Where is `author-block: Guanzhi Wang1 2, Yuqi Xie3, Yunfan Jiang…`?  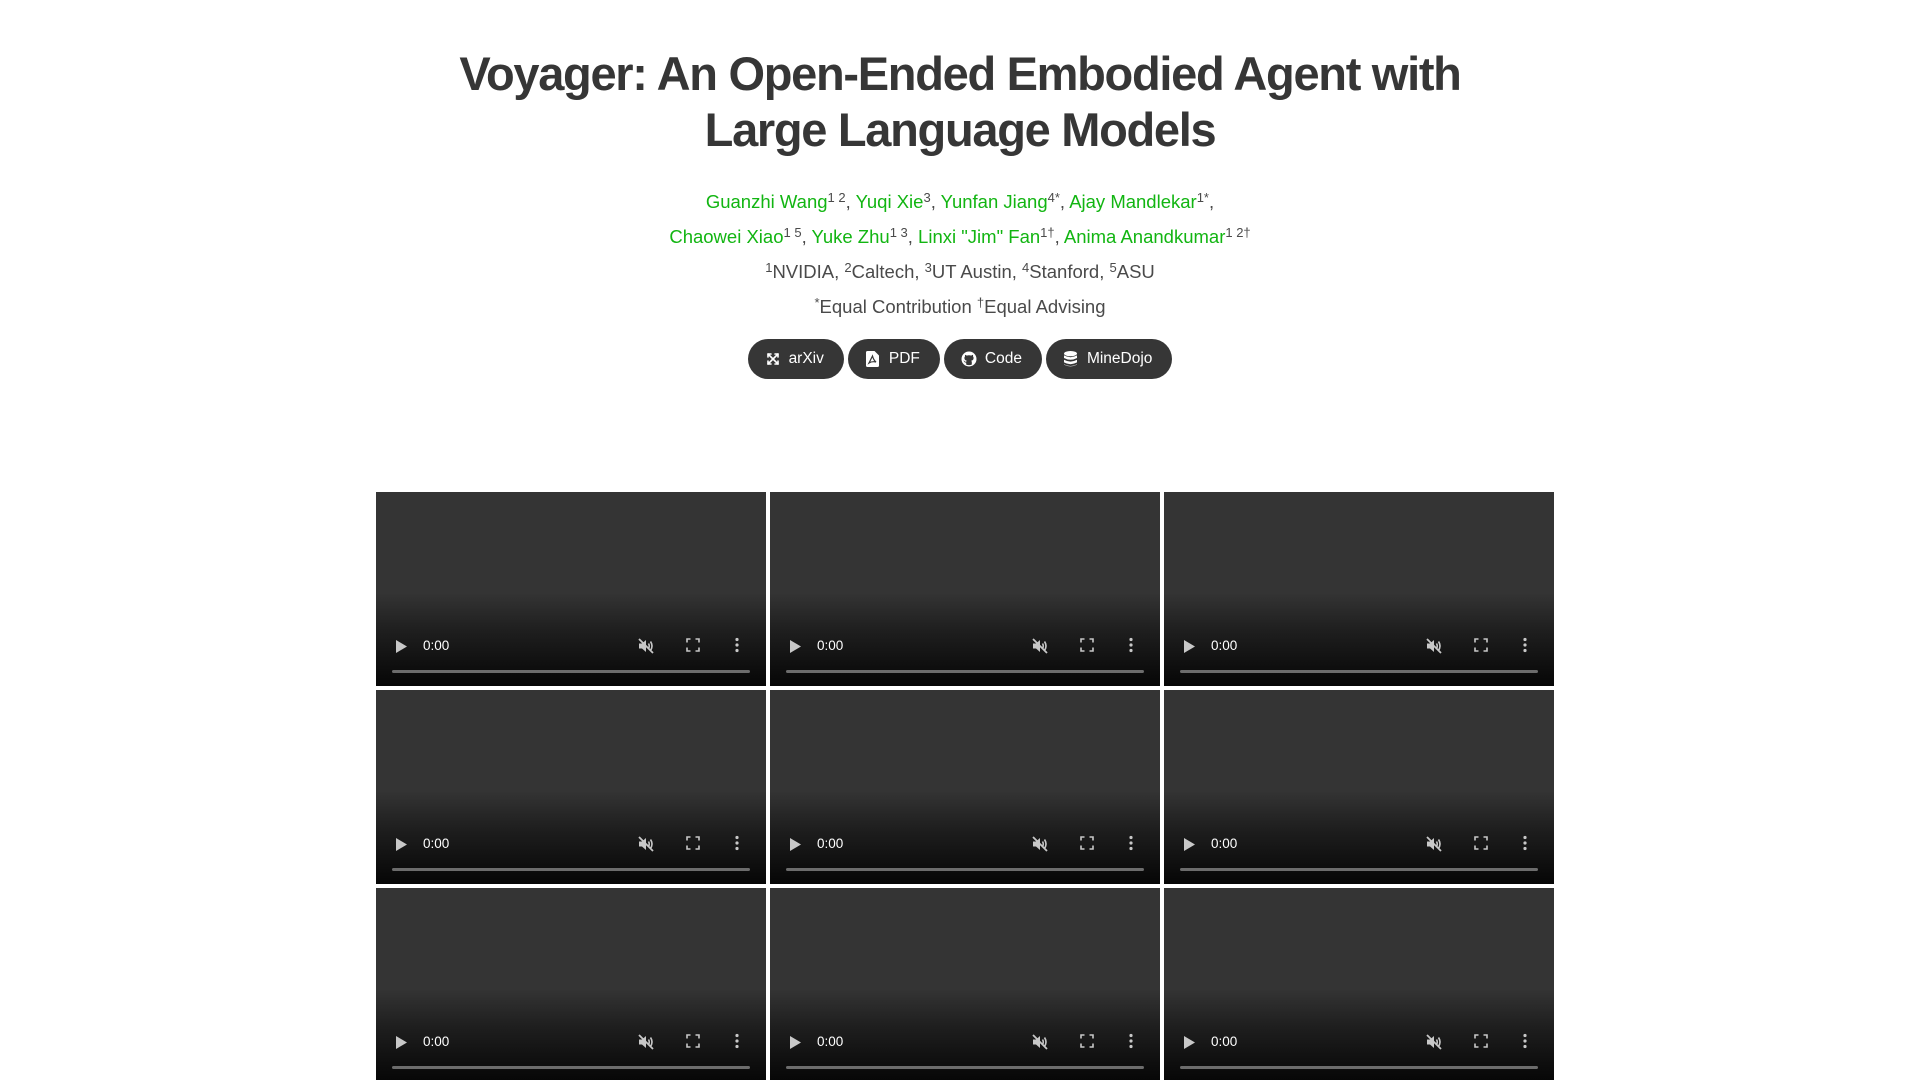
author-block: Guanzhi Wang1 2, Yuqi Xie3, Yunfan Jiang… is located at coordinates (960, 254).